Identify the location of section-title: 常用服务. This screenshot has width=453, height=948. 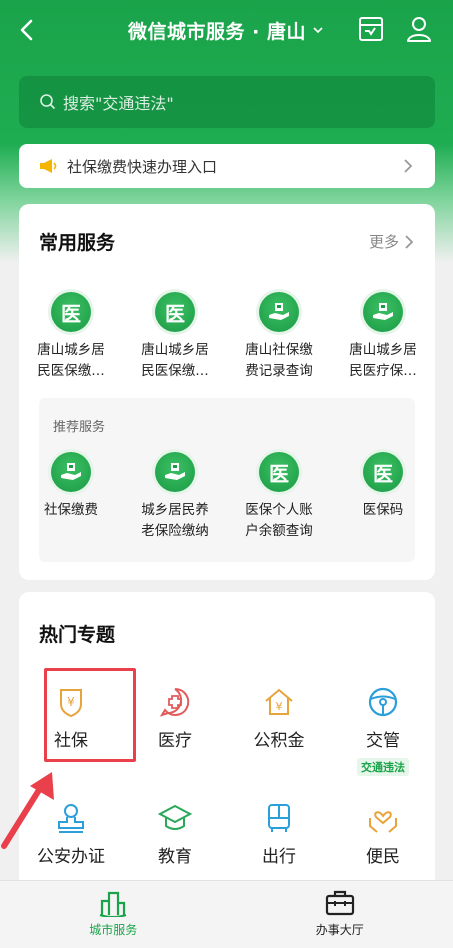
(77, 243).